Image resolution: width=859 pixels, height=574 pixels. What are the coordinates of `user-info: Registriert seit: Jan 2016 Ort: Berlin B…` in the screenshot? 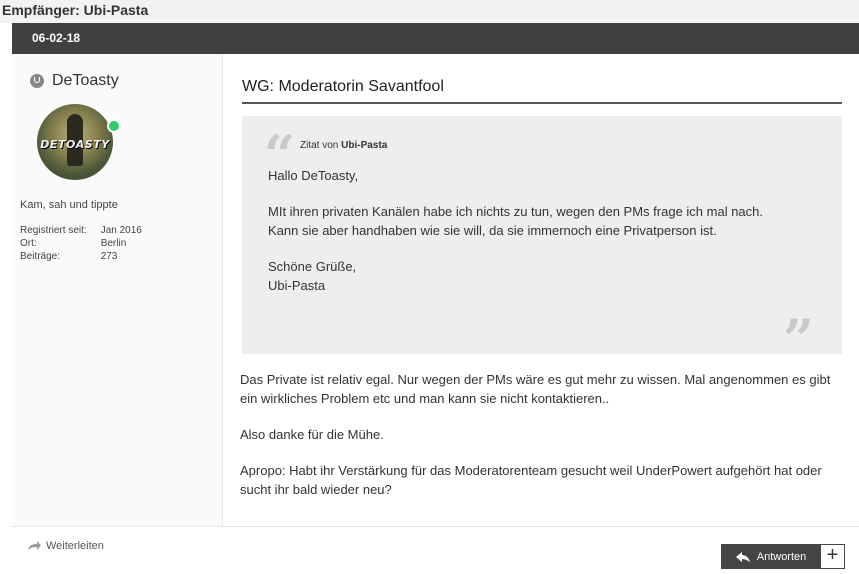 It's located at (81, 243).